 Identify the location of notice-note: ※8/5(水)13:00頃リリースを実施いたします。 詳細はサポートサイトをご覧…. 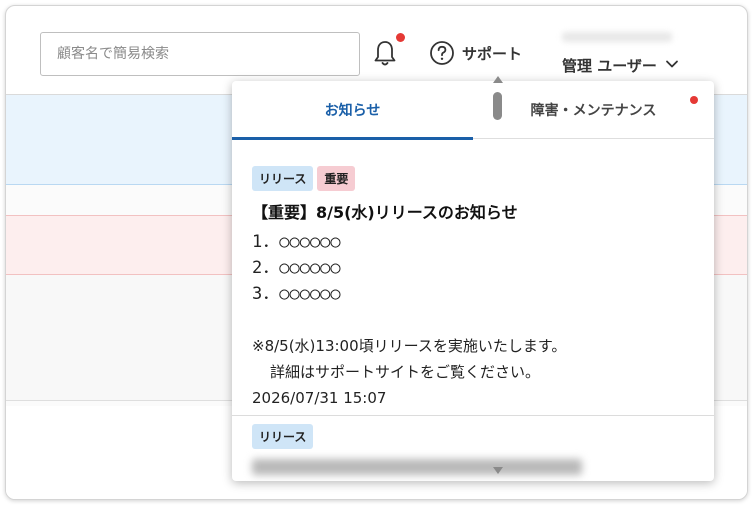
(477, 359).